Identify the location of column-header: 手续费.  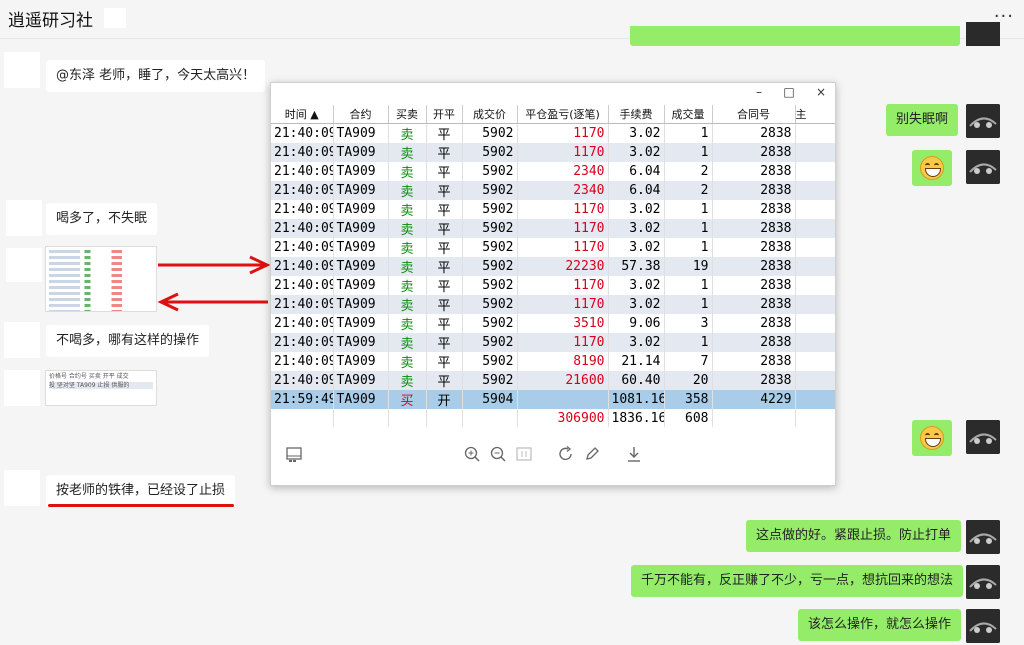
(636, 114).